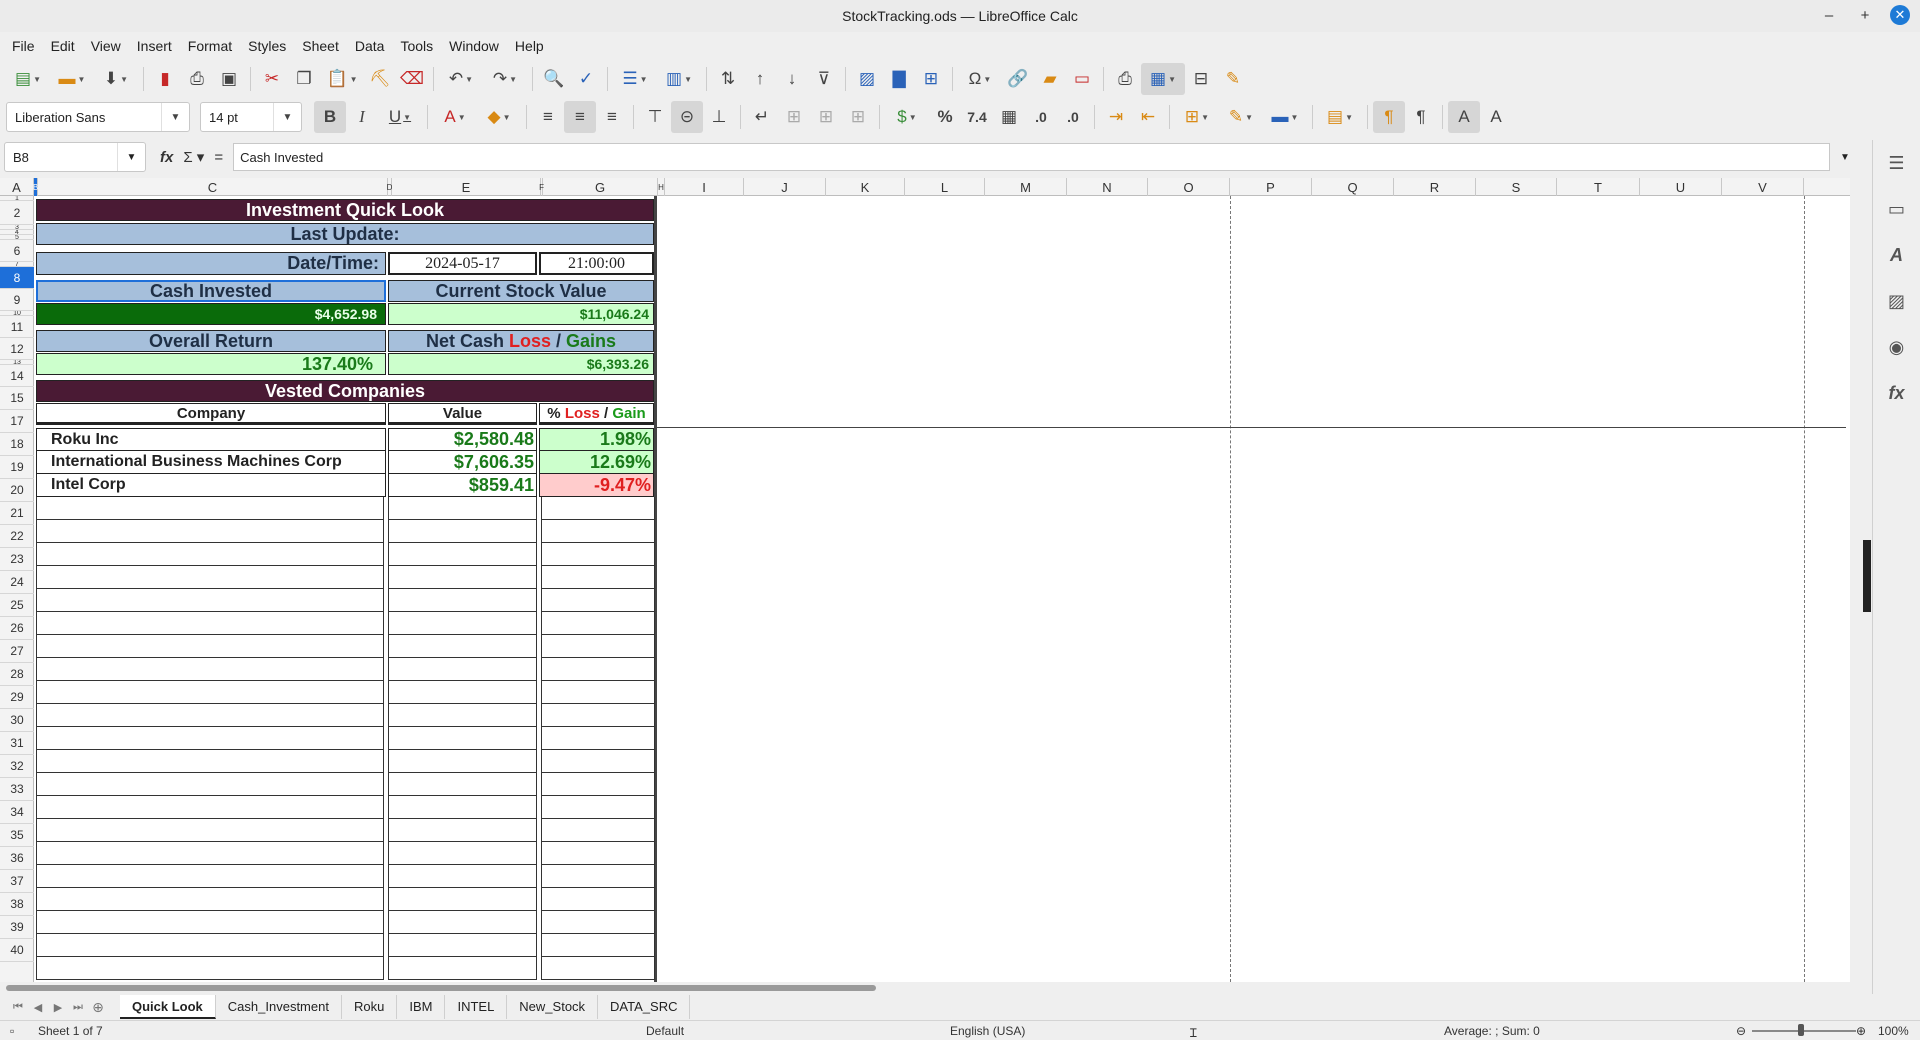 The image size is (1920, 1040). I want to click on row-header-40: 40, so click(17, 950).